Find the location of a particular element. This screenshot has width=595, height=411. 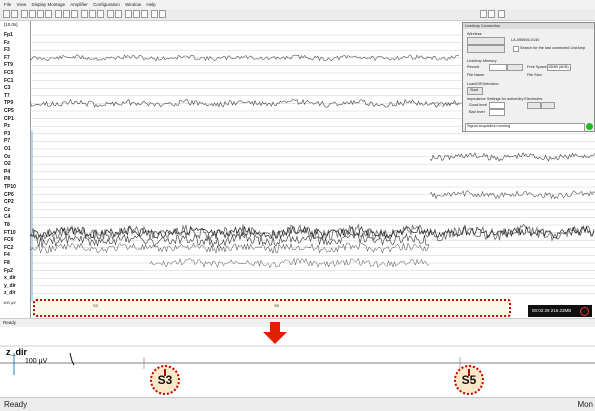

apply-button is located at coordinates (534, 105).